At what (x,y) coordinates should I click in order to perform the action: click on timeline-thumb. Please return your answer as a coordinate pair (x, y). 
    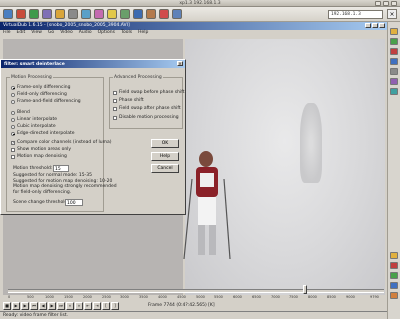
    Looking at the image, I should click on (305, 289).